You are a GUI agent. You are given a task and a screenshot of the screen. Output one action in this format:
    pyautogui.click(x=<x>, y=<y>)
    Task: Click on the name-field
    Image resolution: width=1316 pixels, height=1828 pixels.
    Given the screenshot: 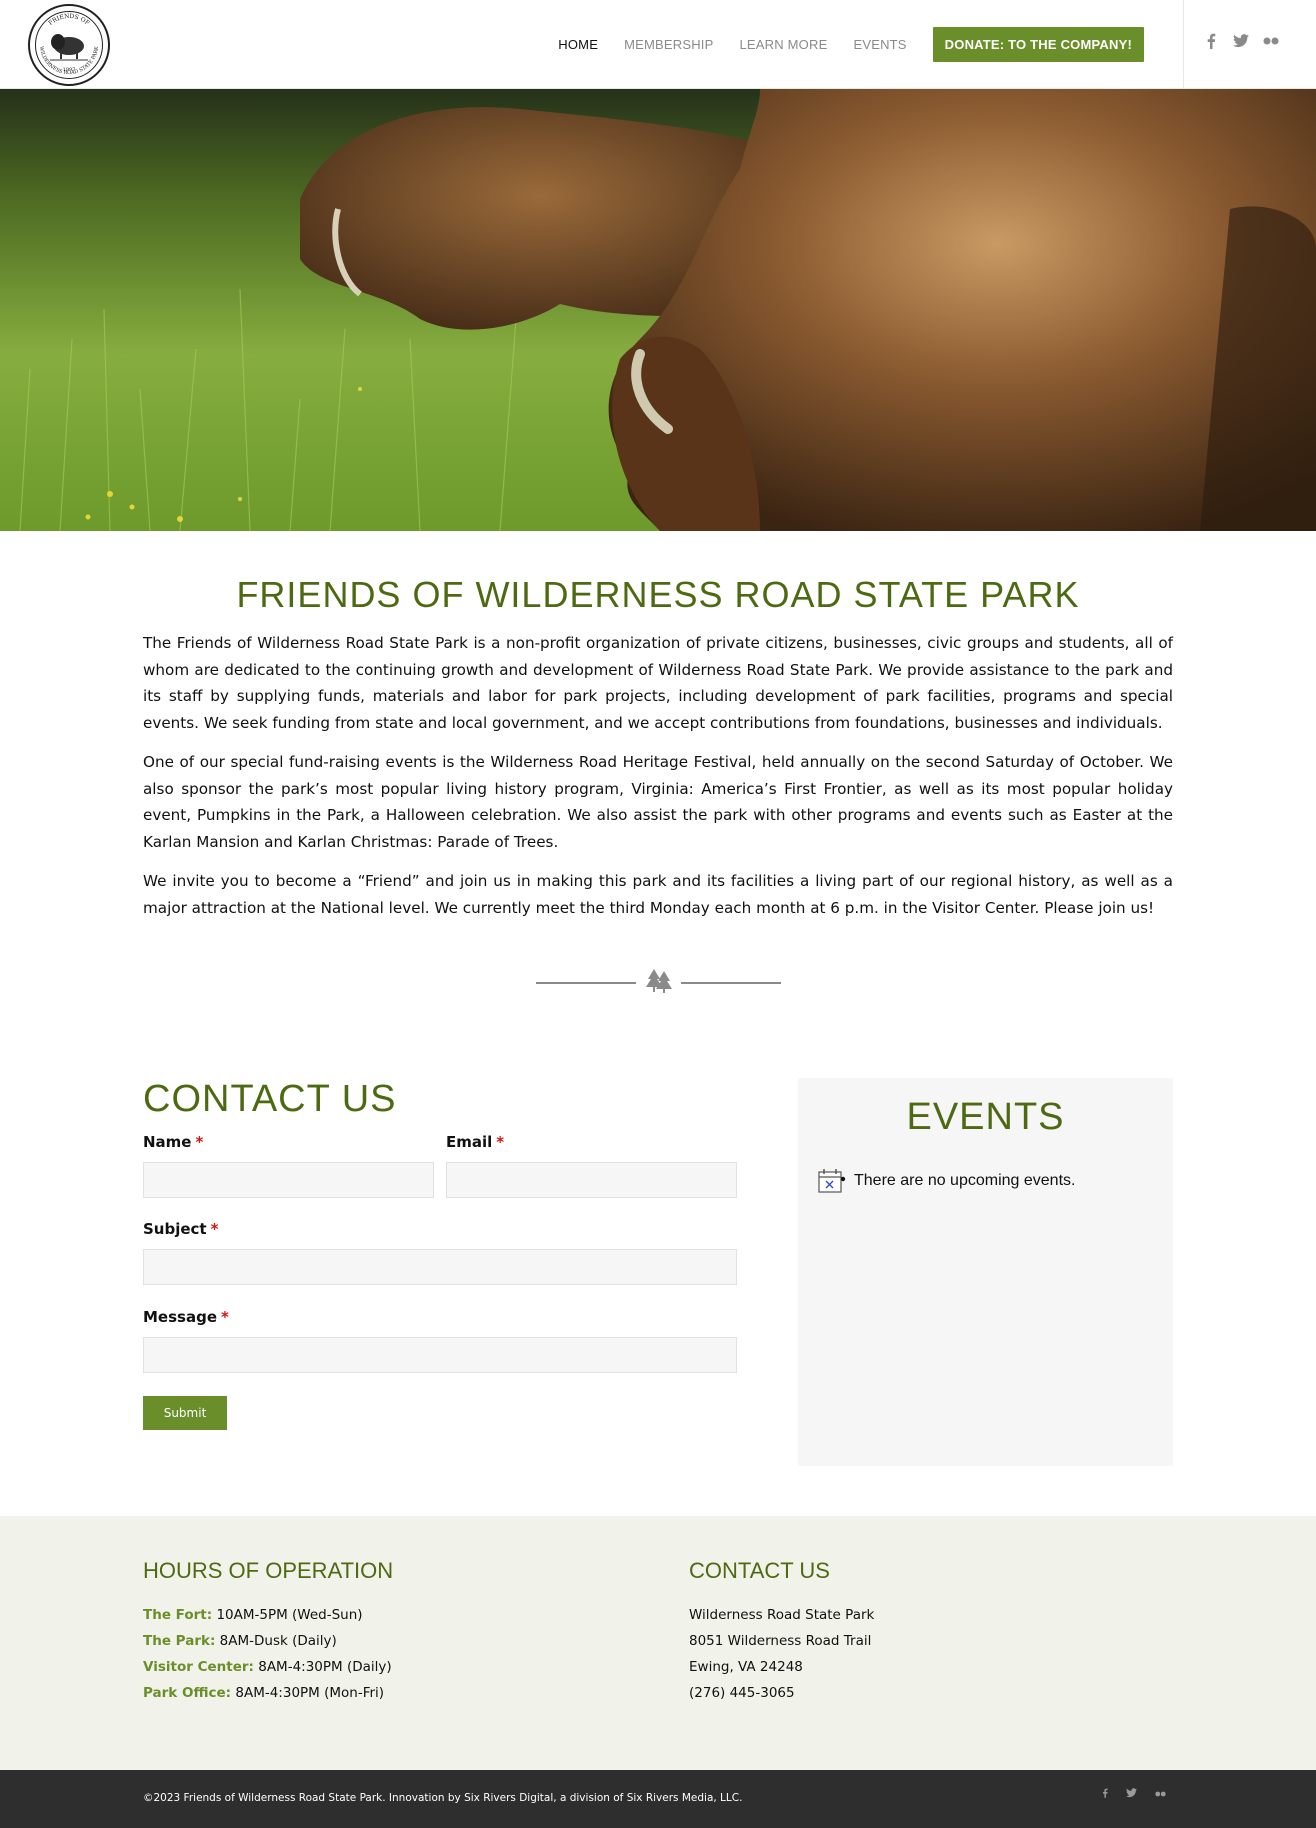 What is the action you would take?
    pyautogui.click(x=288, y=1180)
    